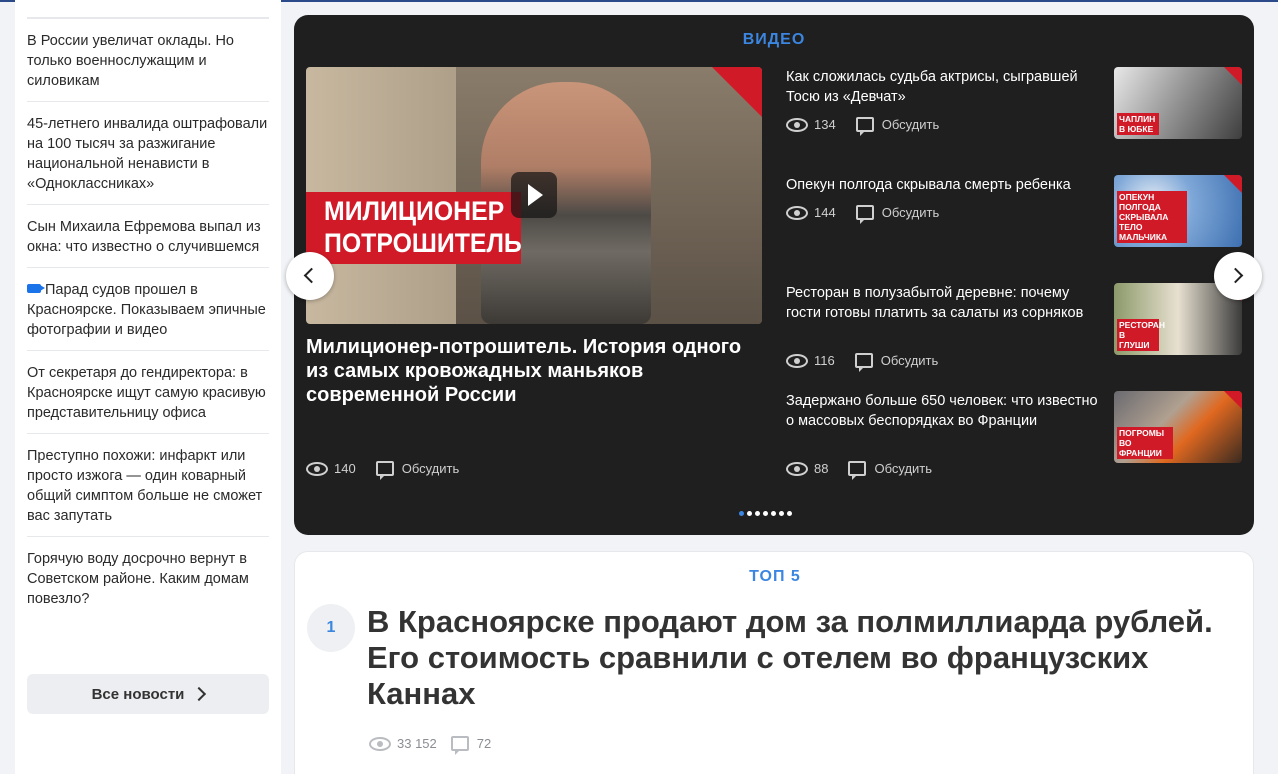 The width and height of the screenshot is (1278, 774). Describe the element at coordinates (417, 743) in the screenshot. I see `views-count: 33 152` at that location.